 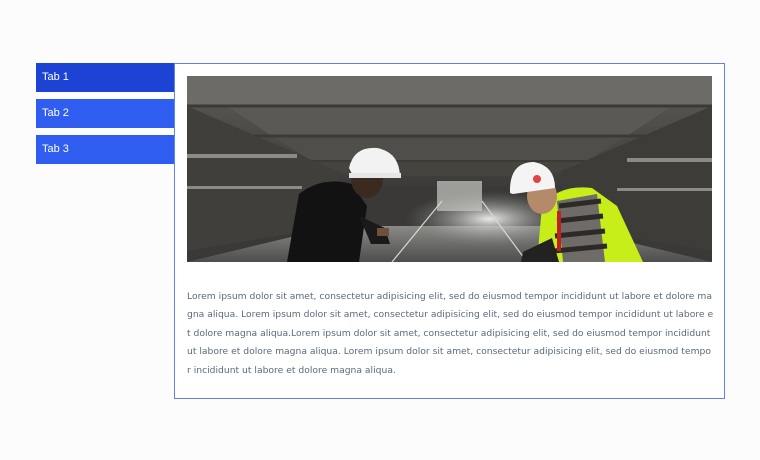 I want to click on tab-1: Tab 1, so click(x=105, y=77).